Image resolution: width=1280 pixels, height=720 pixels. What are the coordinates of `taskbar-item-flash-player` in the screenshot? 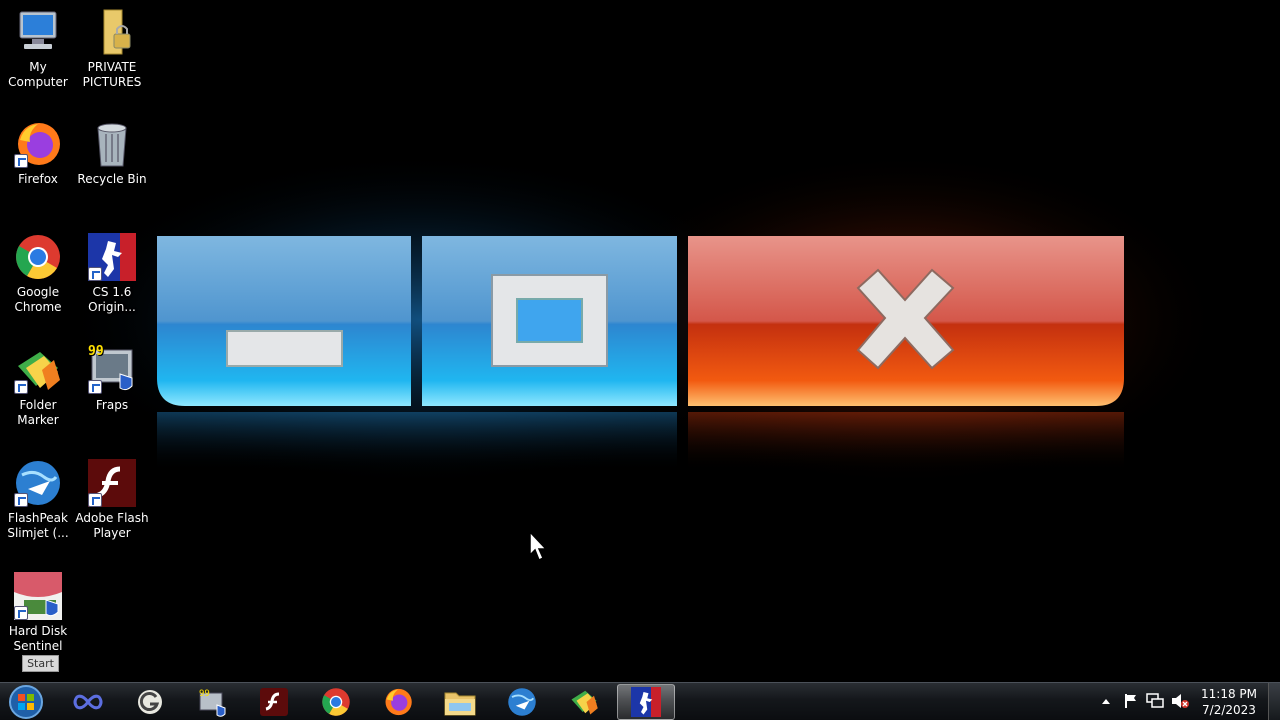 It's located at (274, 702).